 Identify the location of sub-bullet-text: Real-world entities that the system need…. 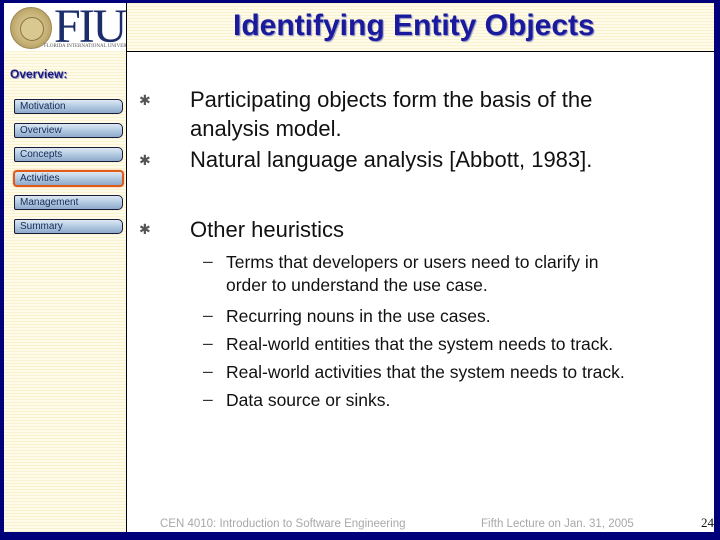
(420, 344).